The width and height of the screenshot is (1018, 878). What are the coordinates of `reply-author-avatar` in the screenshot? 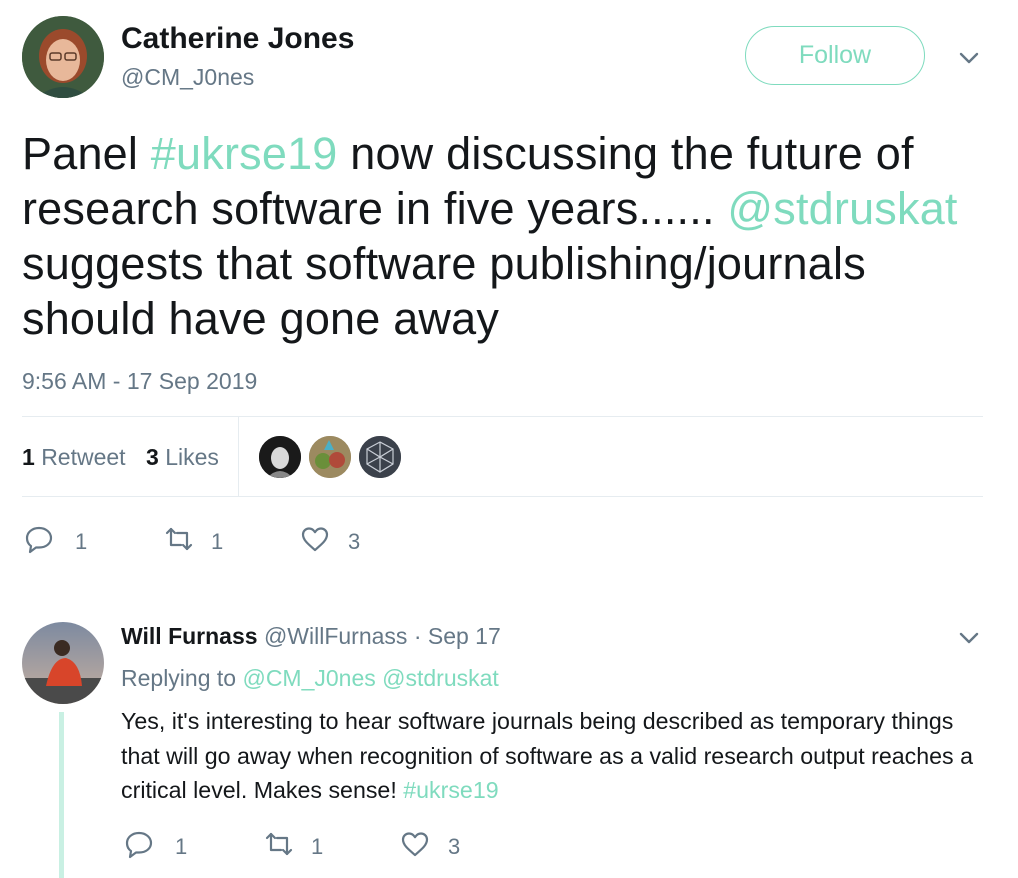 It's located at (63, 663).